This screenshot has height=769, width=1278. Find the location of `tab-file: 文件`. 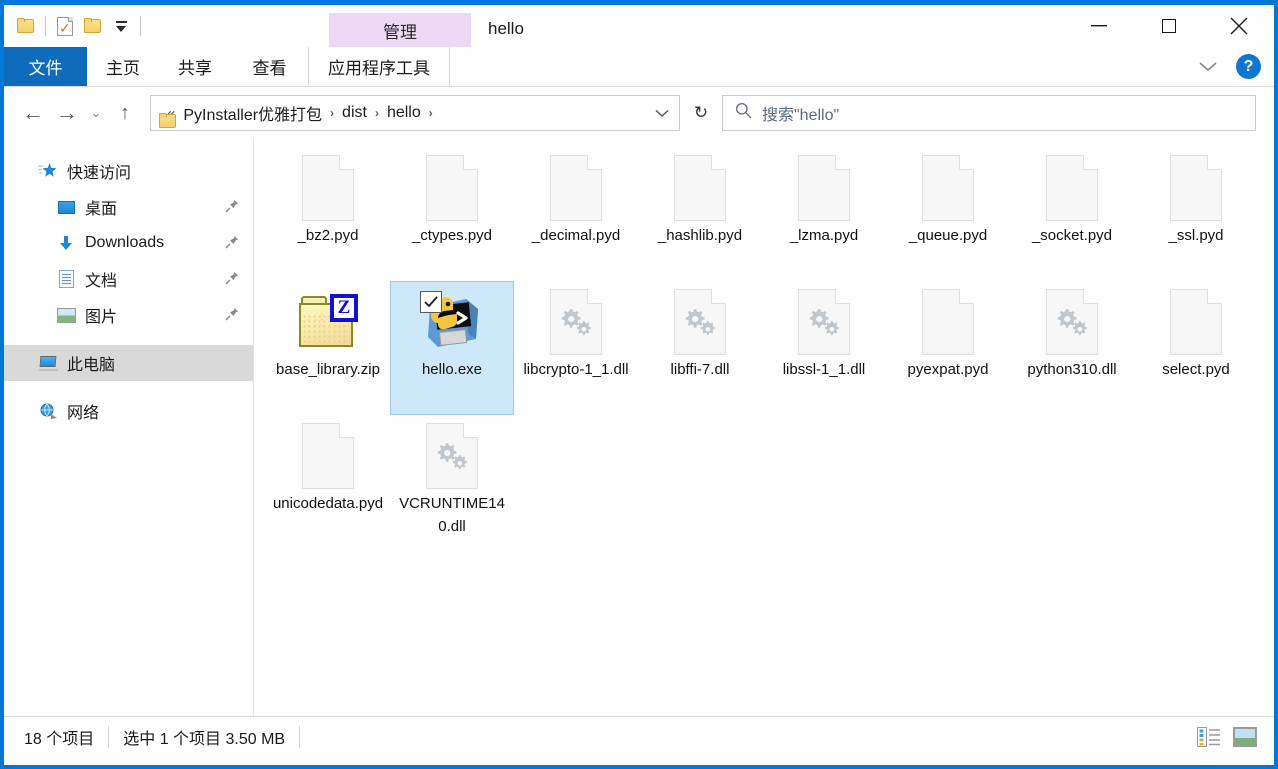

tab-file: 文件 is located at coordinates (45, 66).